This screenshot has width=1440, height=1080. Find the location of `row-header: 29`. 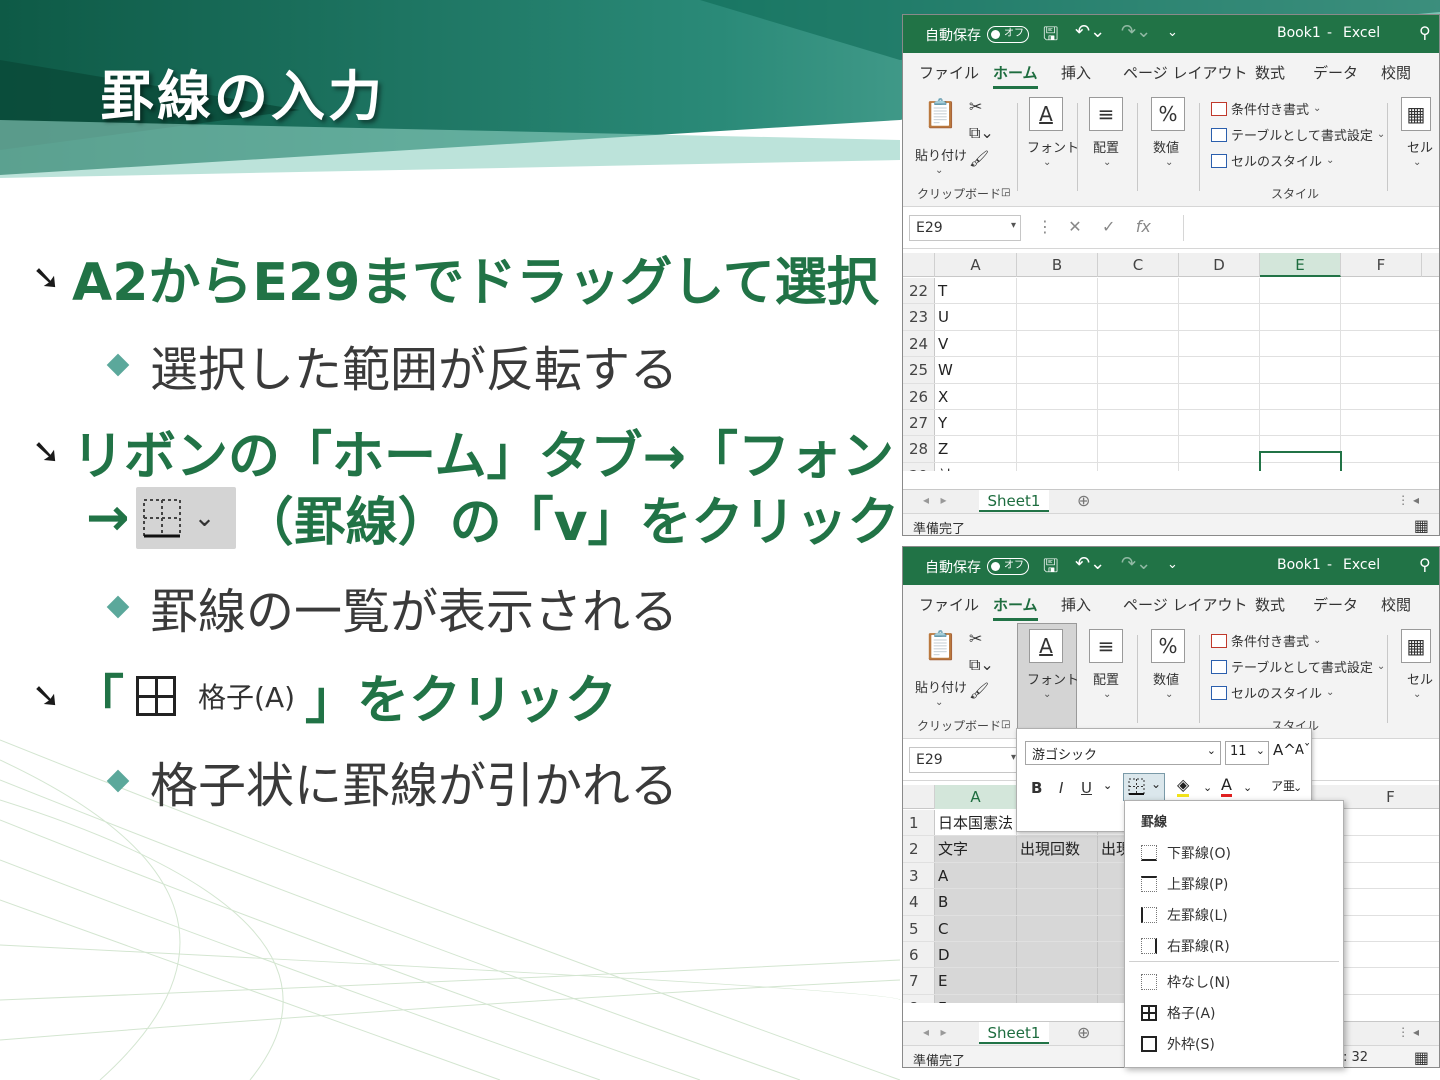

row-header: 29 is located at coordinates (919, 466).